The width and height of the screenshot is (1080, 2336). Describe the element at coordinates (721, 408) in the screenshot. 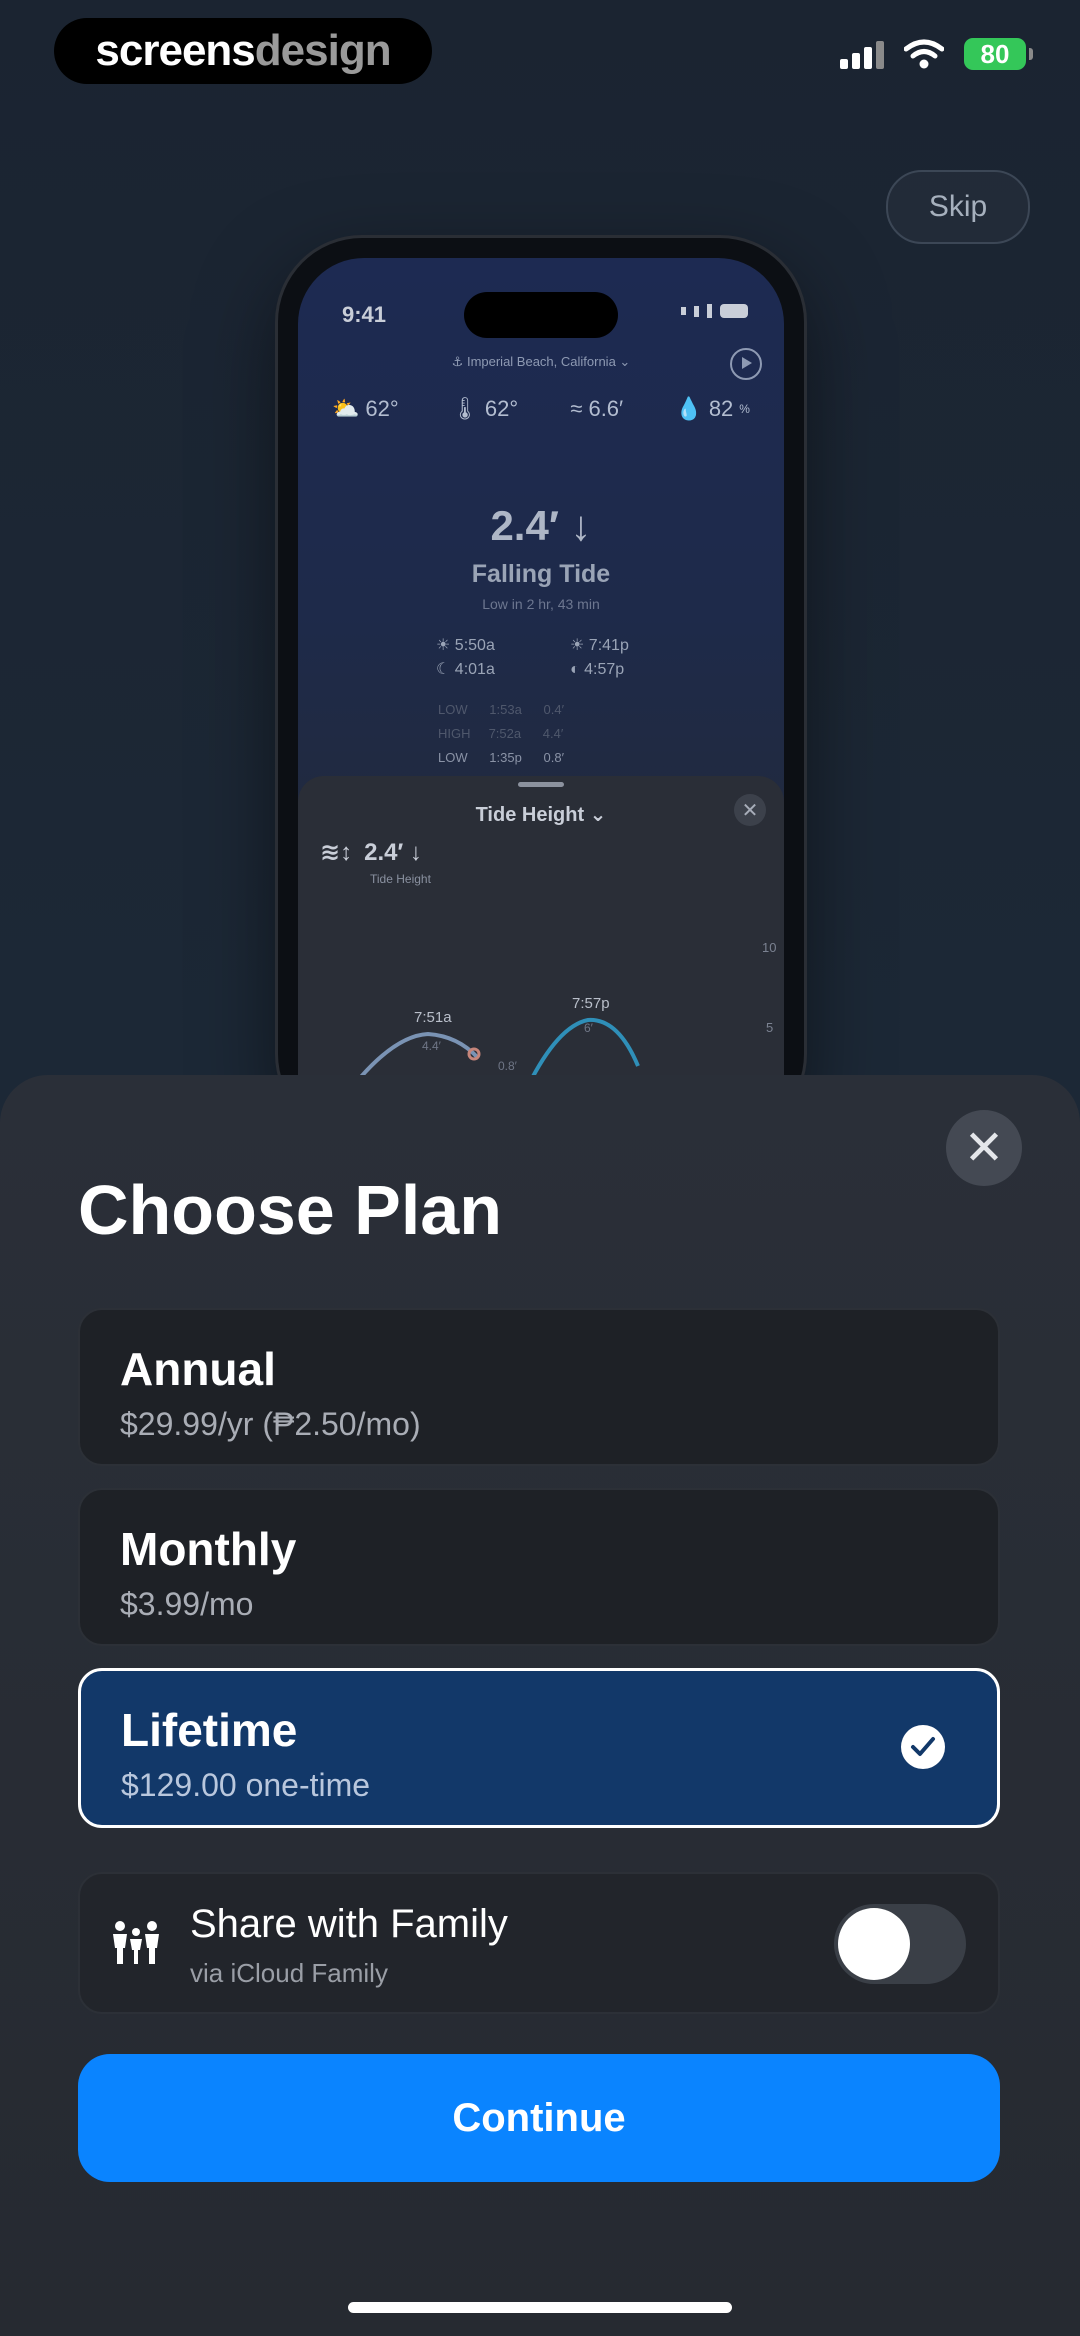

I see `stat-value: 82` at that location.